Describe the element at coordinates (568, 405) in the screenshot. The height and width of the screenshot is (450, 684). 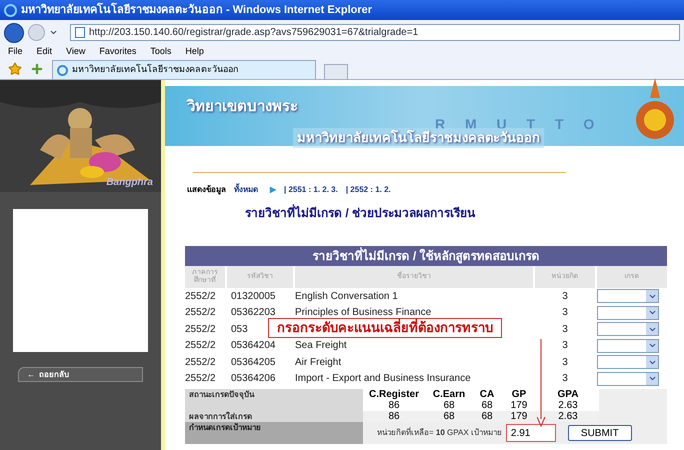
I see `table-cell: 2.63` at that location.